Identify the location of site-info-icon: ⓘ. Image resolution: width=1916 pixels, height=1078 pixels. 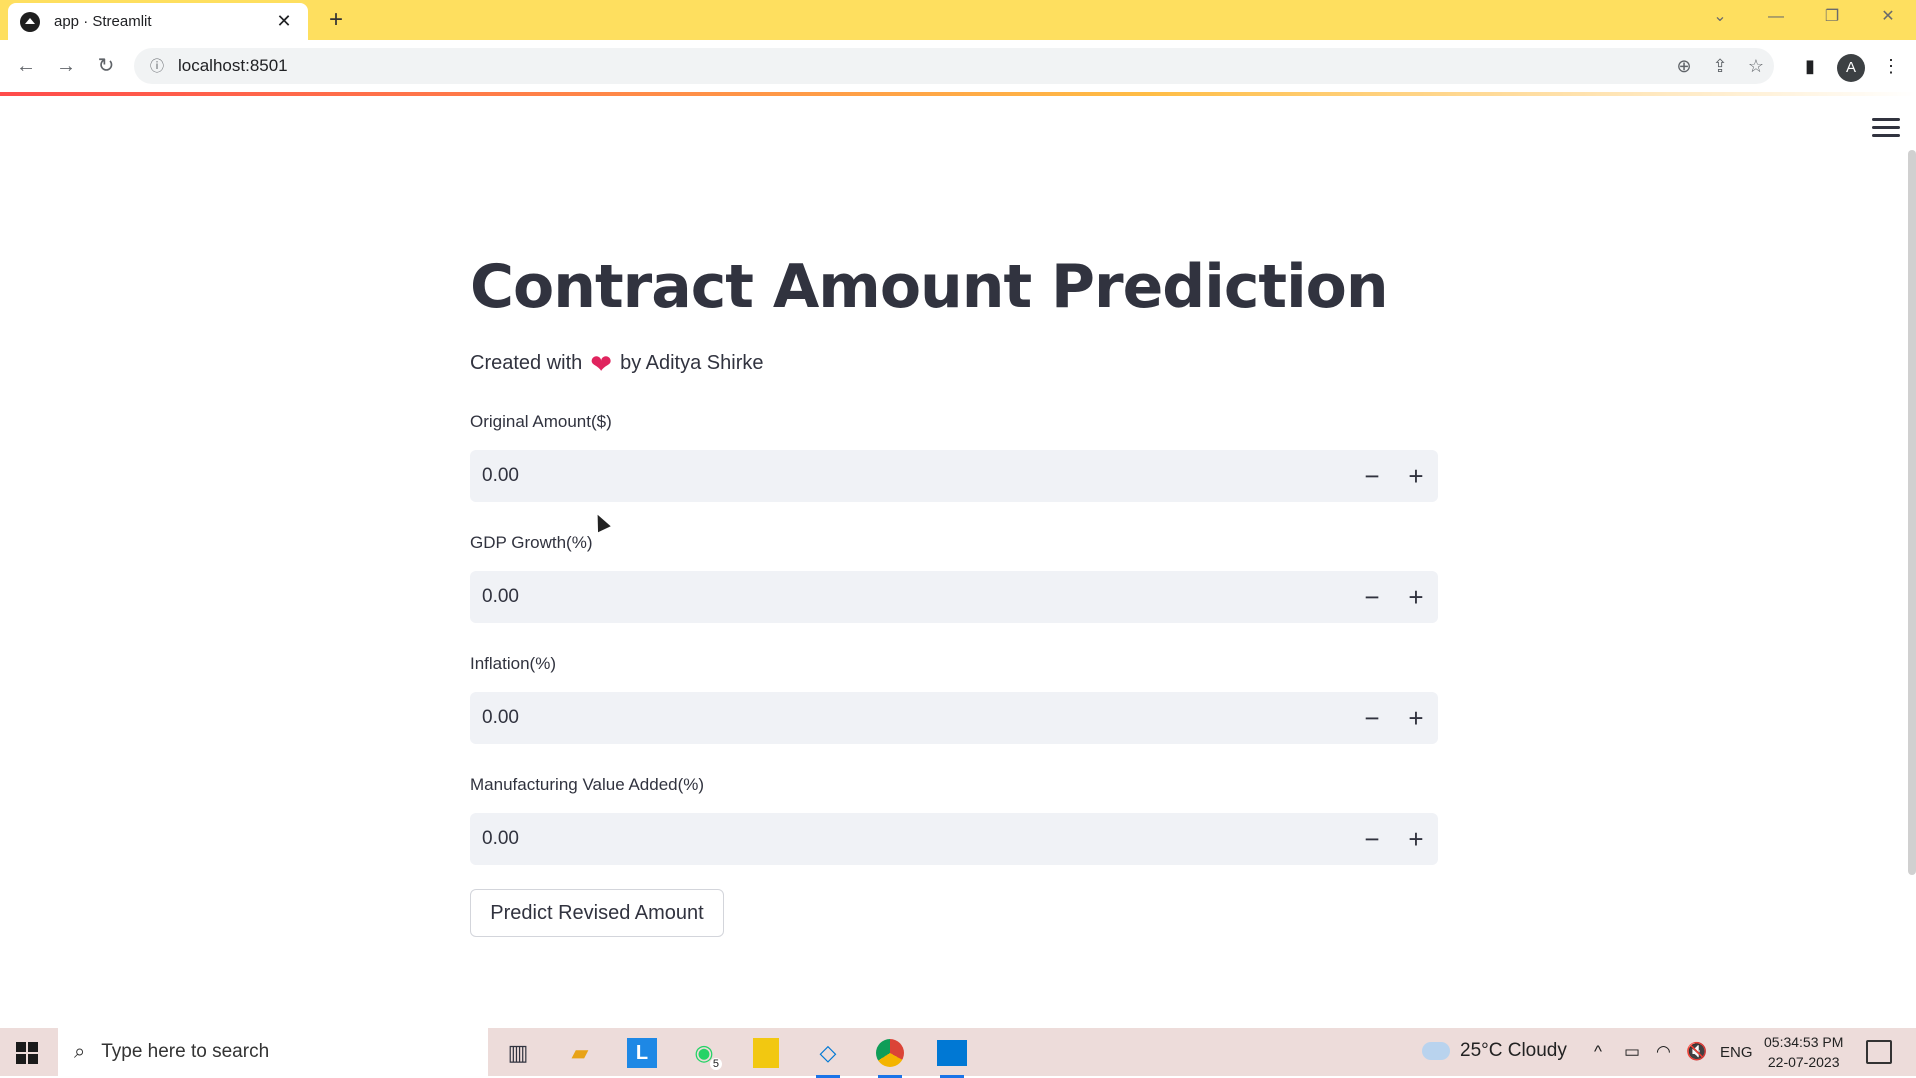
(157, 66).